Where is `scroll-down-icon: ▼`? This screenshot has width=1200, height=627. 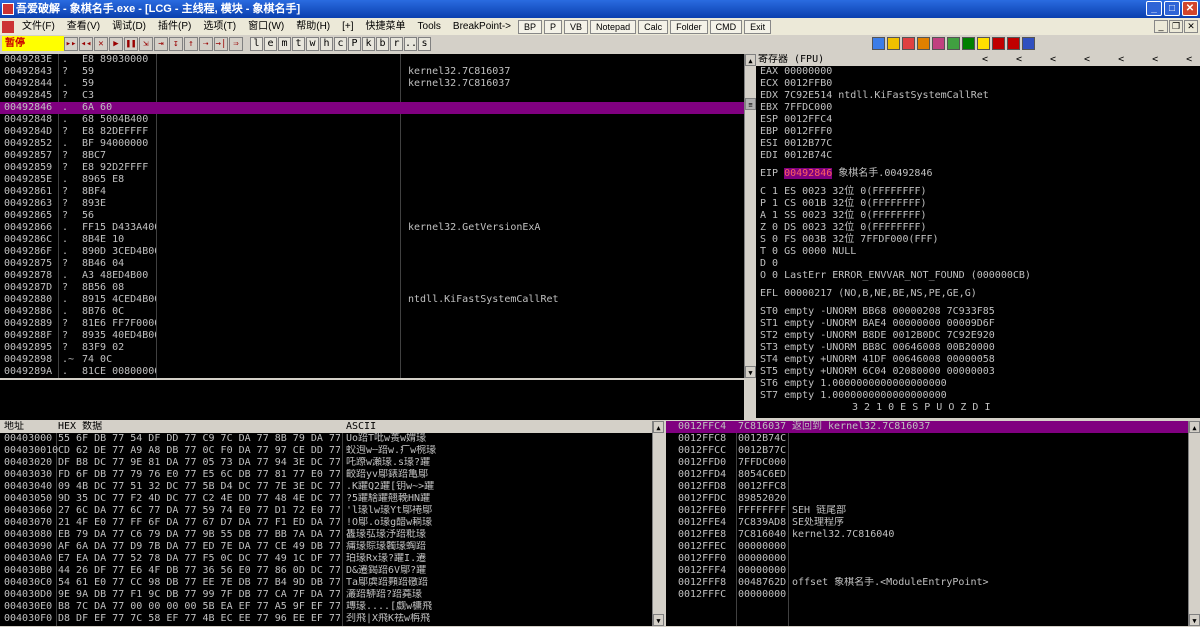
scroll-down-icon: ▼ is located at coordinates (1194, 620).